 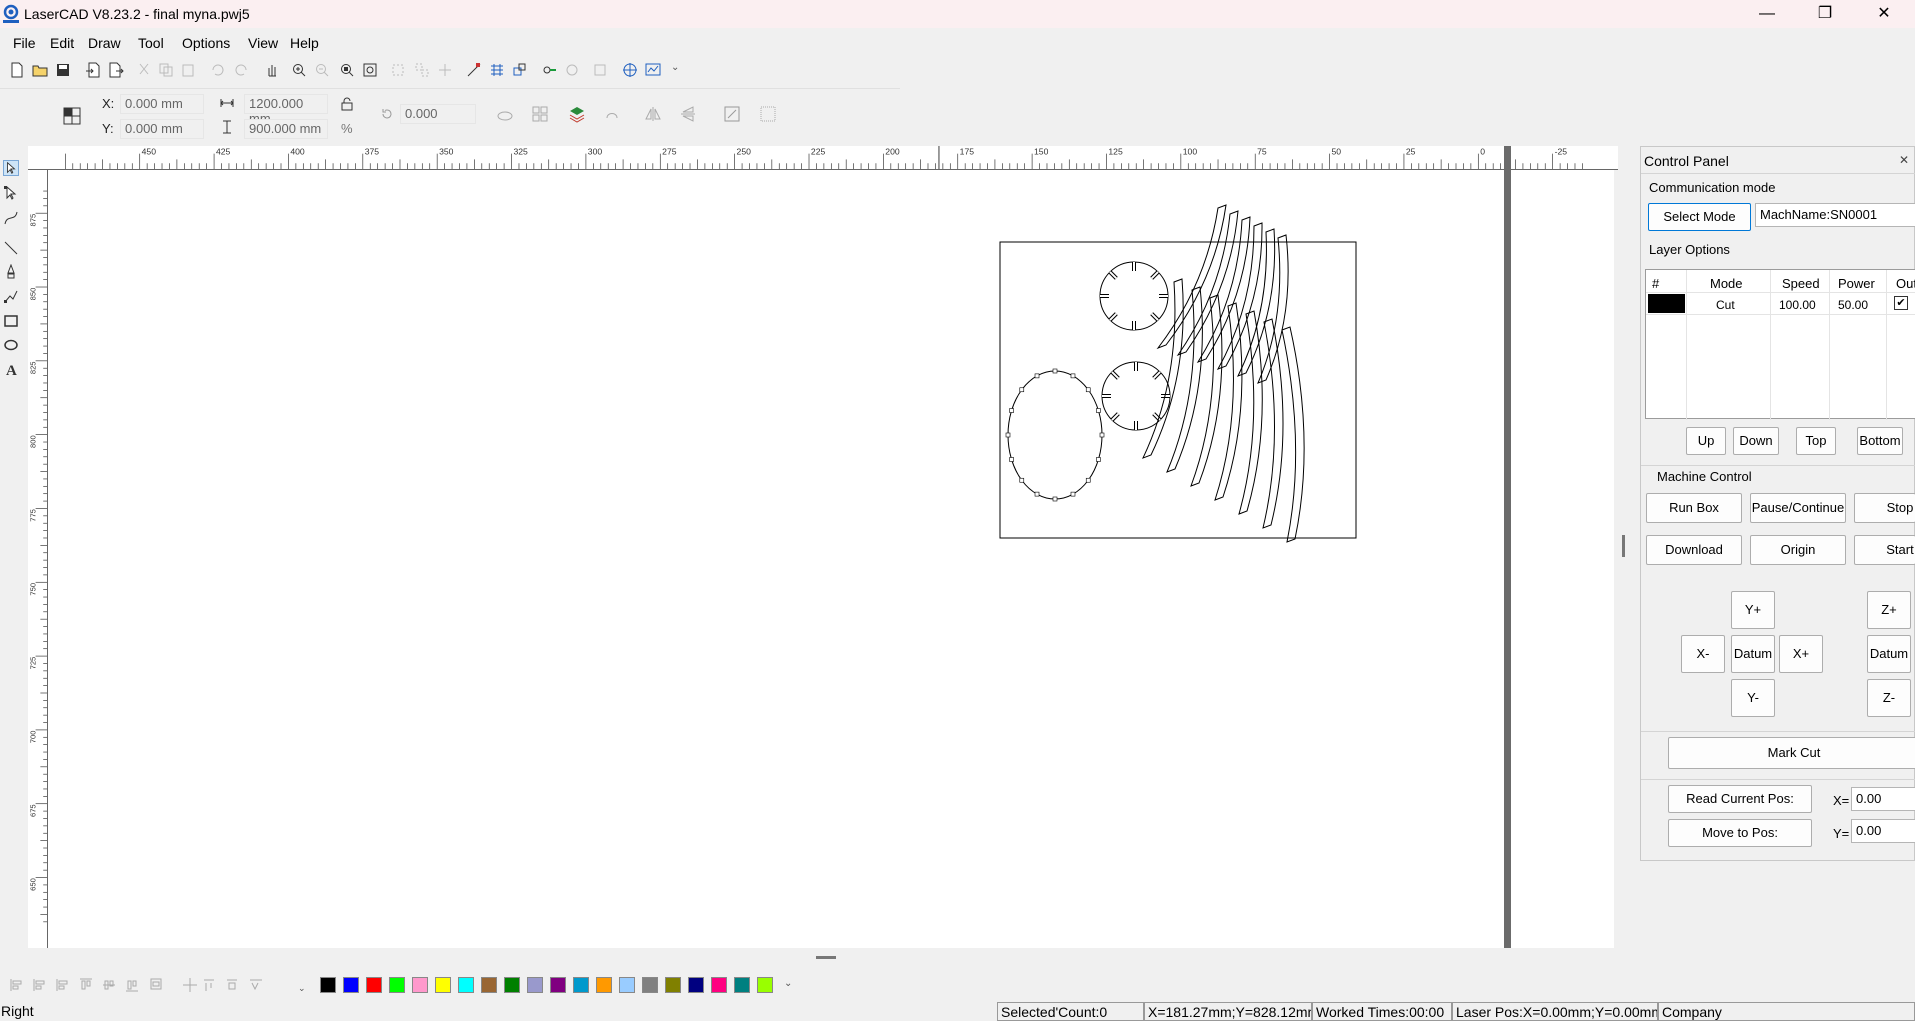 I want to click on align-icon, so click(x=520, y=70).